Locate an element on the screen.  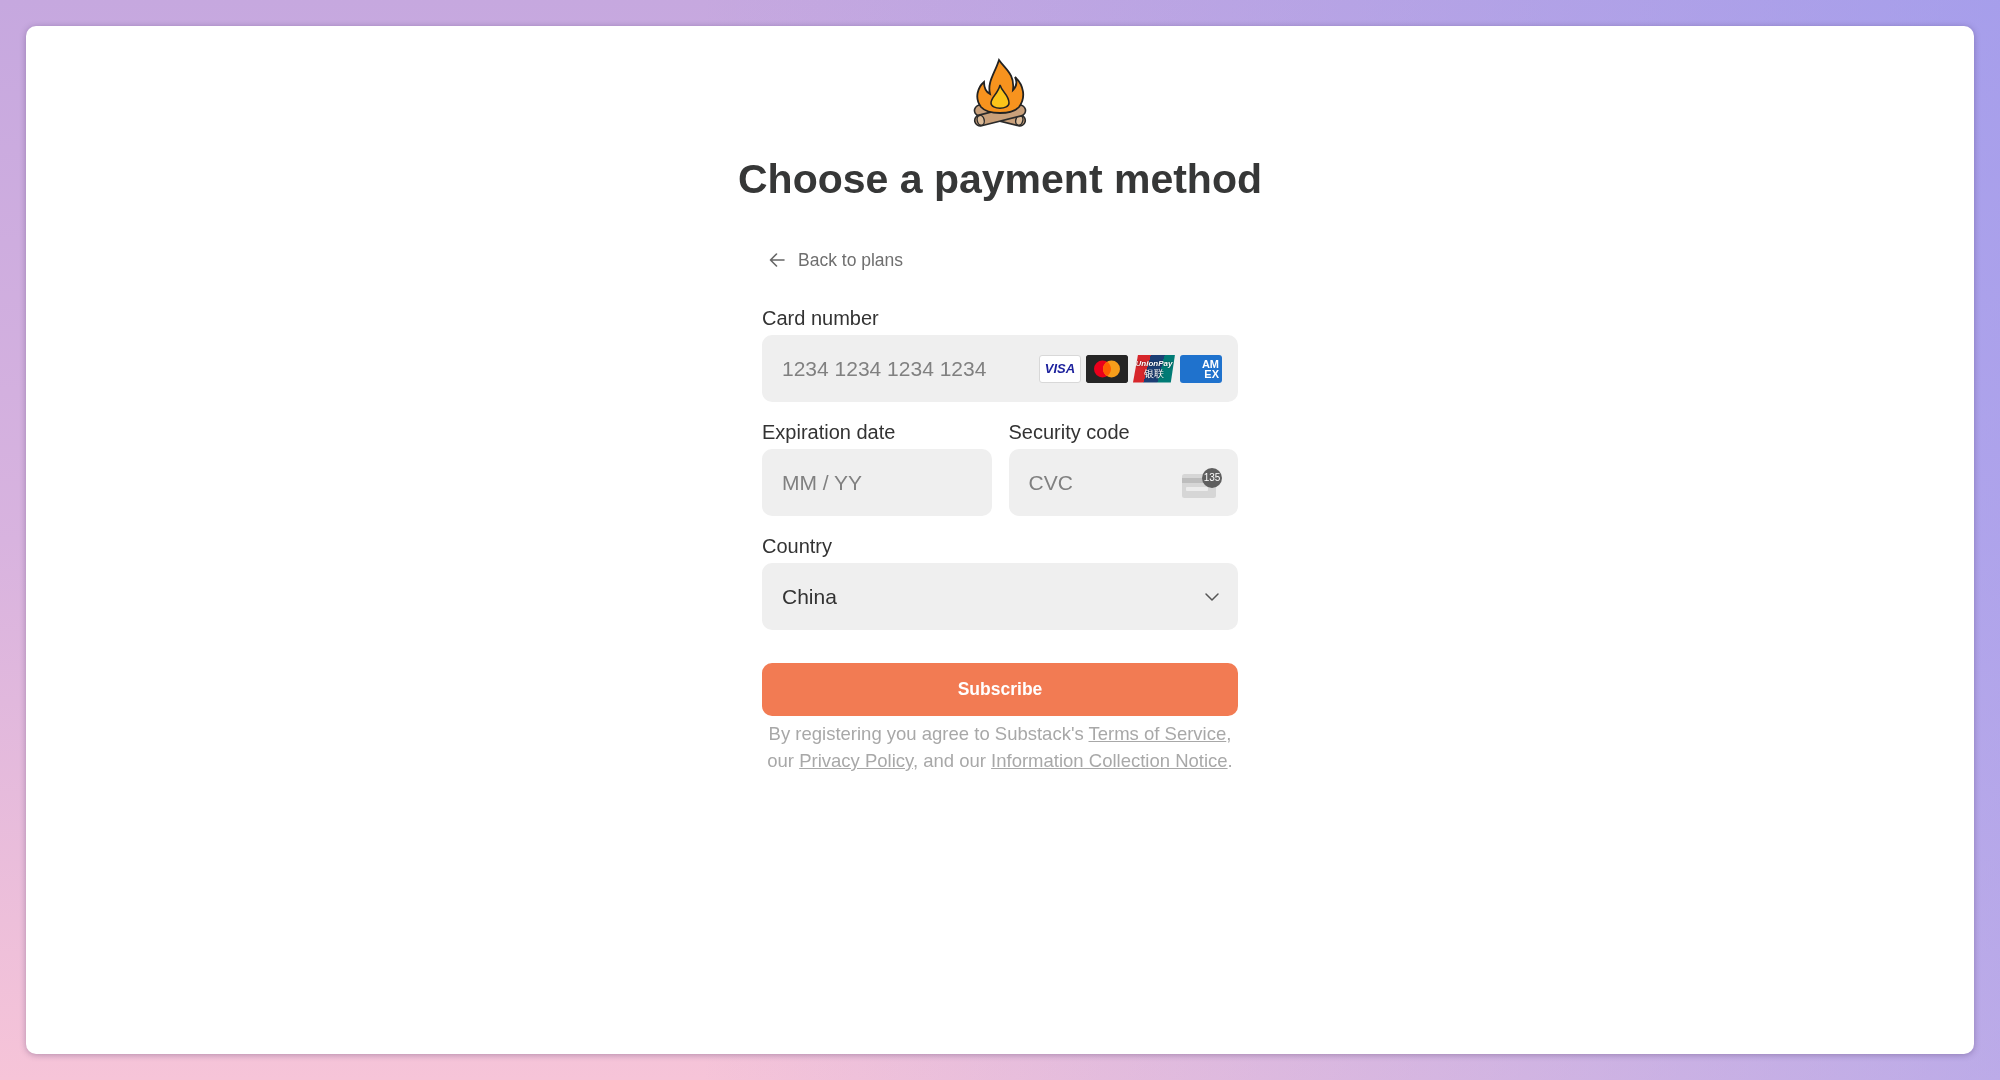
card-brand-logo: AM EX is located at coordinates (1201, 368).